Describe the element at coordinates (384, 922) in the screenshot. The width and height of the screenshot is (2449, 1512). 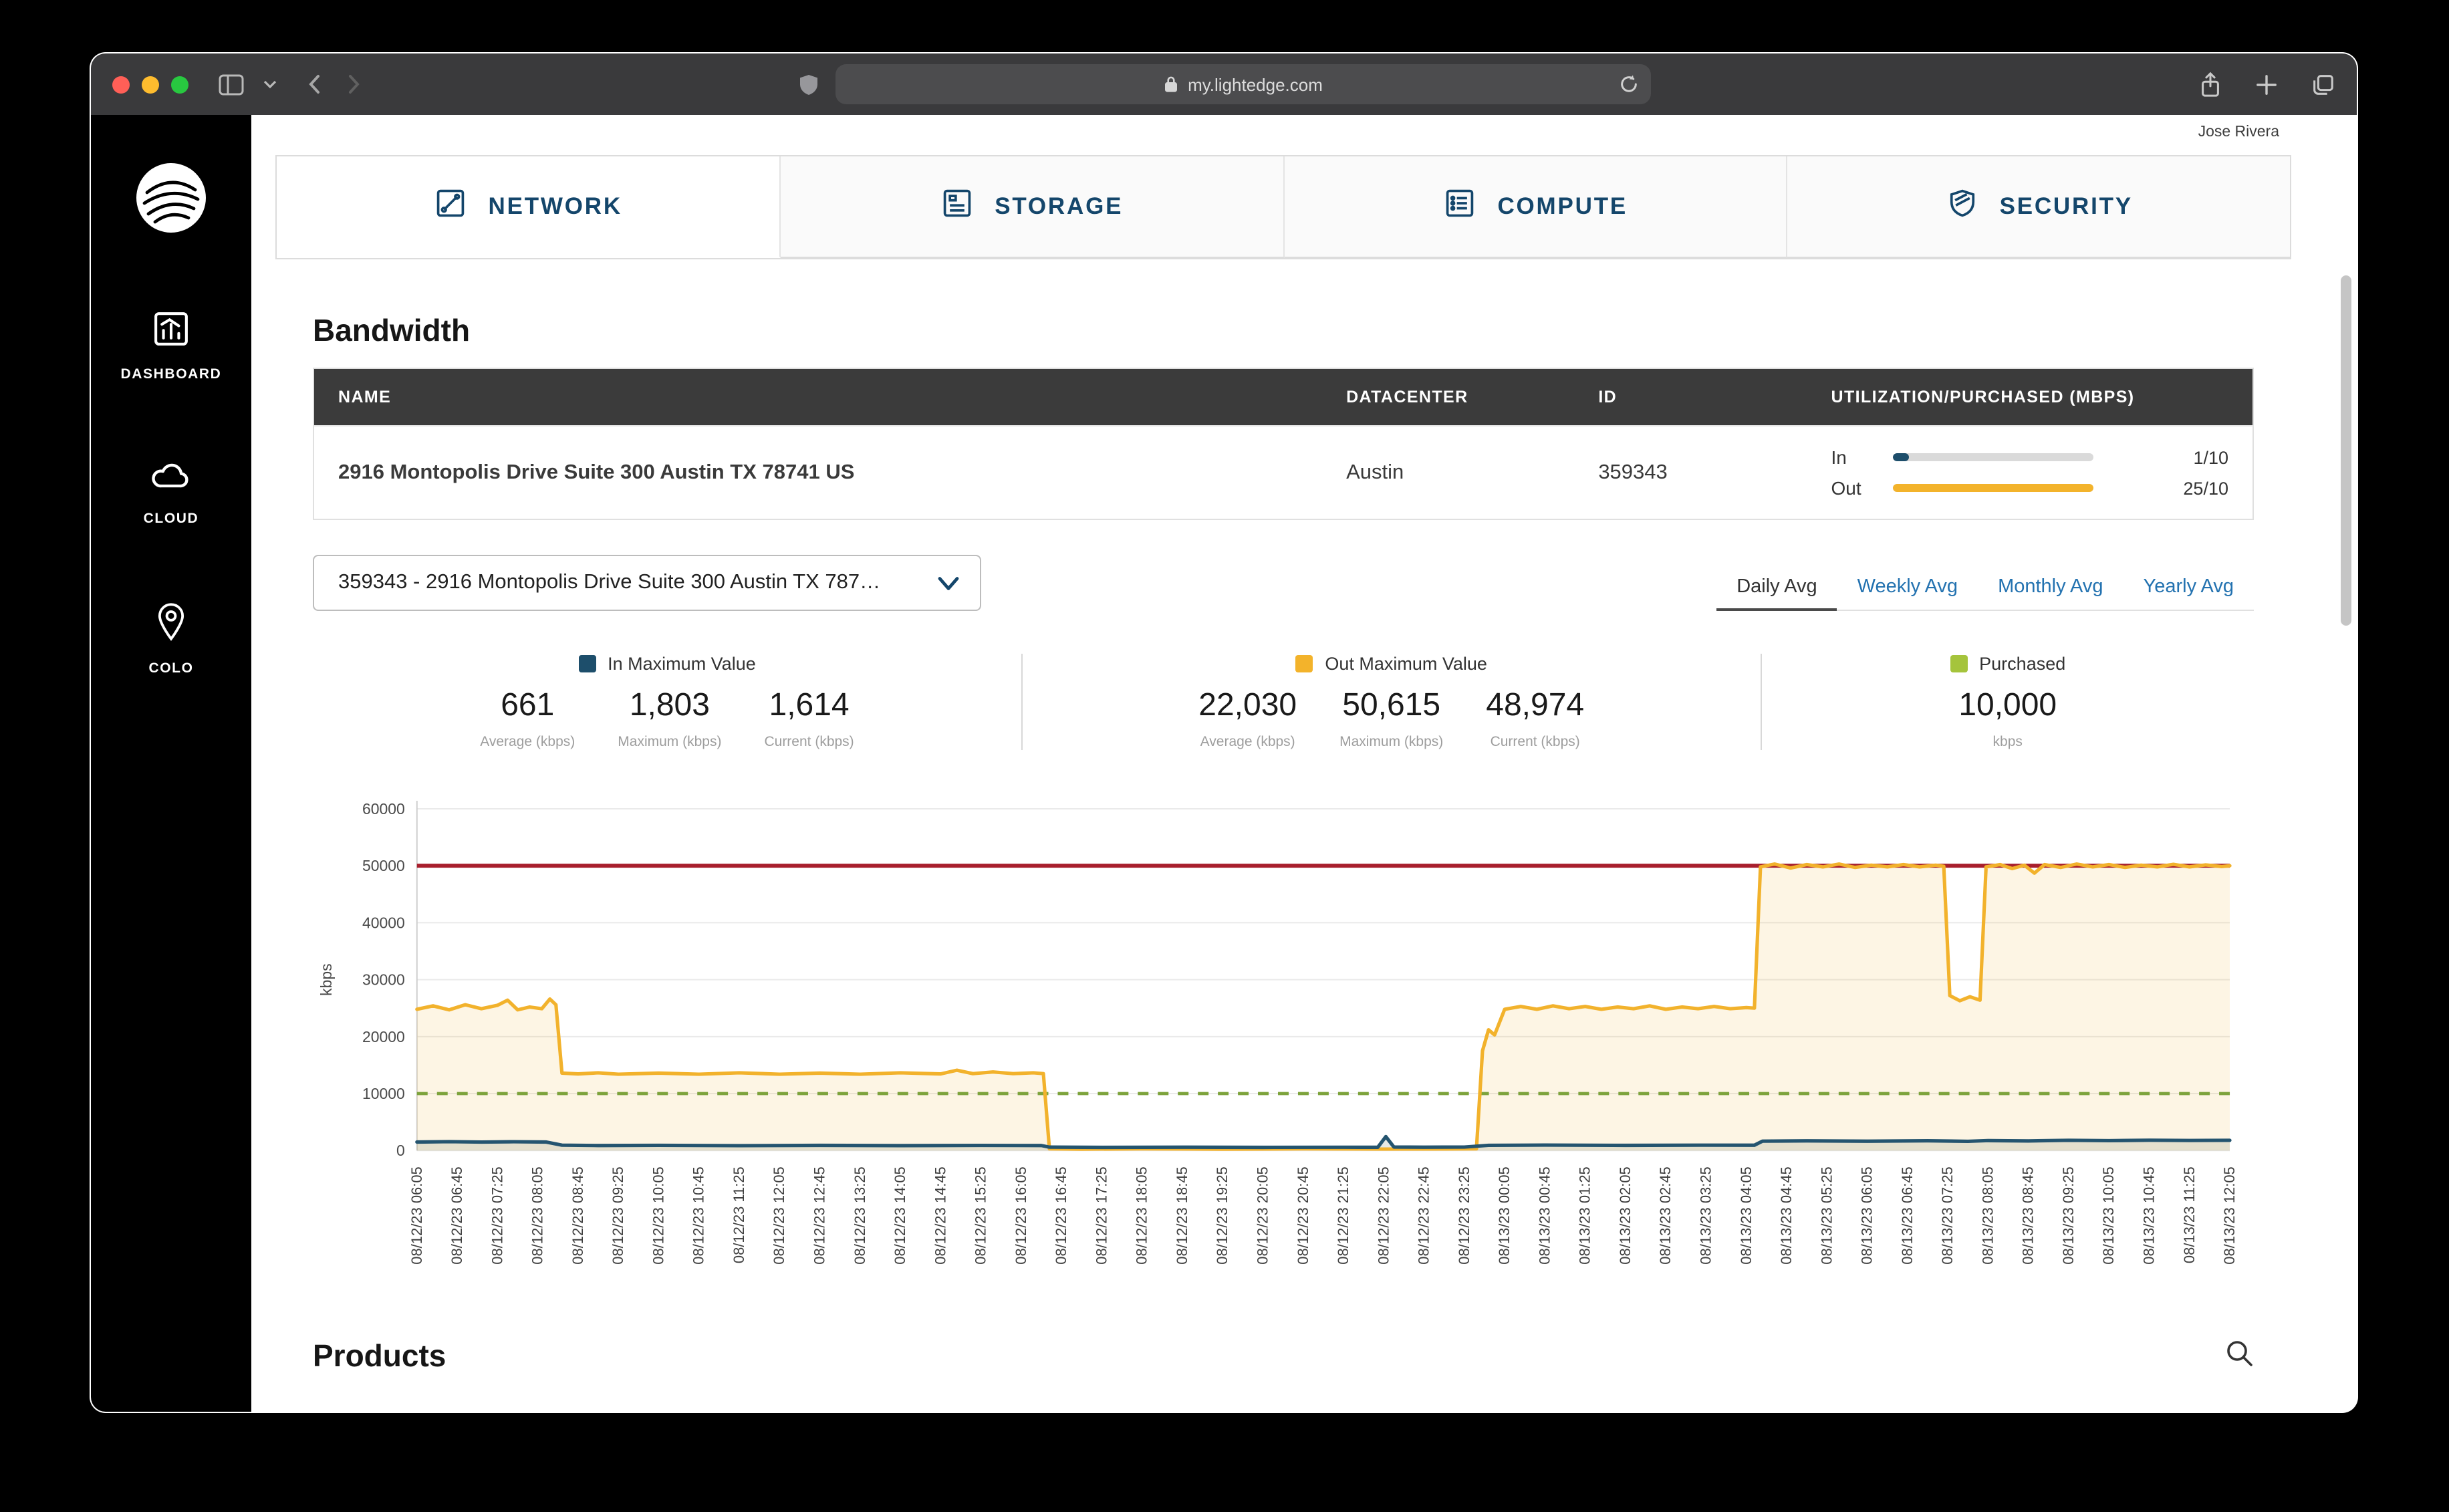
I see `svg-text: 40000` at that location.